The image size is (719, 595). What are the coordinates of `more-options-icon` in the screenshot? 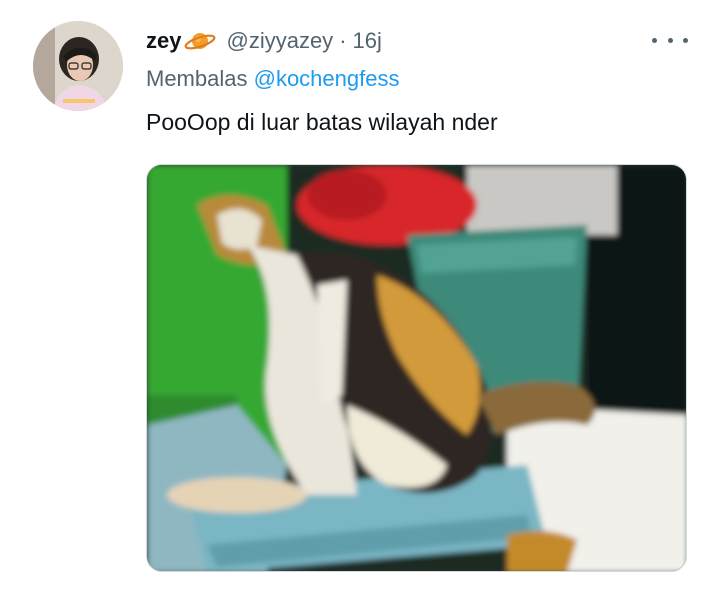 It's located at (670, 40).